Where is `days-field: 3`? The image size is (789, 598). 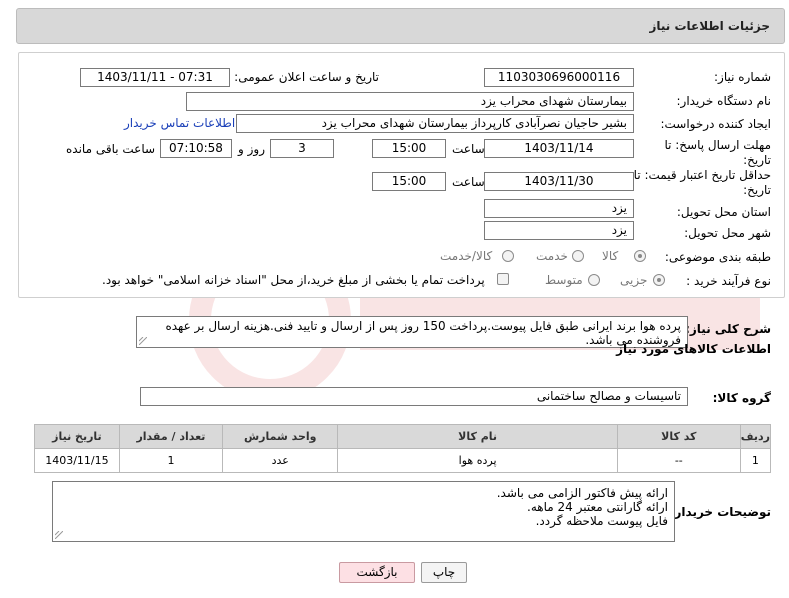 days-field: 3 is located at coordinates (302, 148).